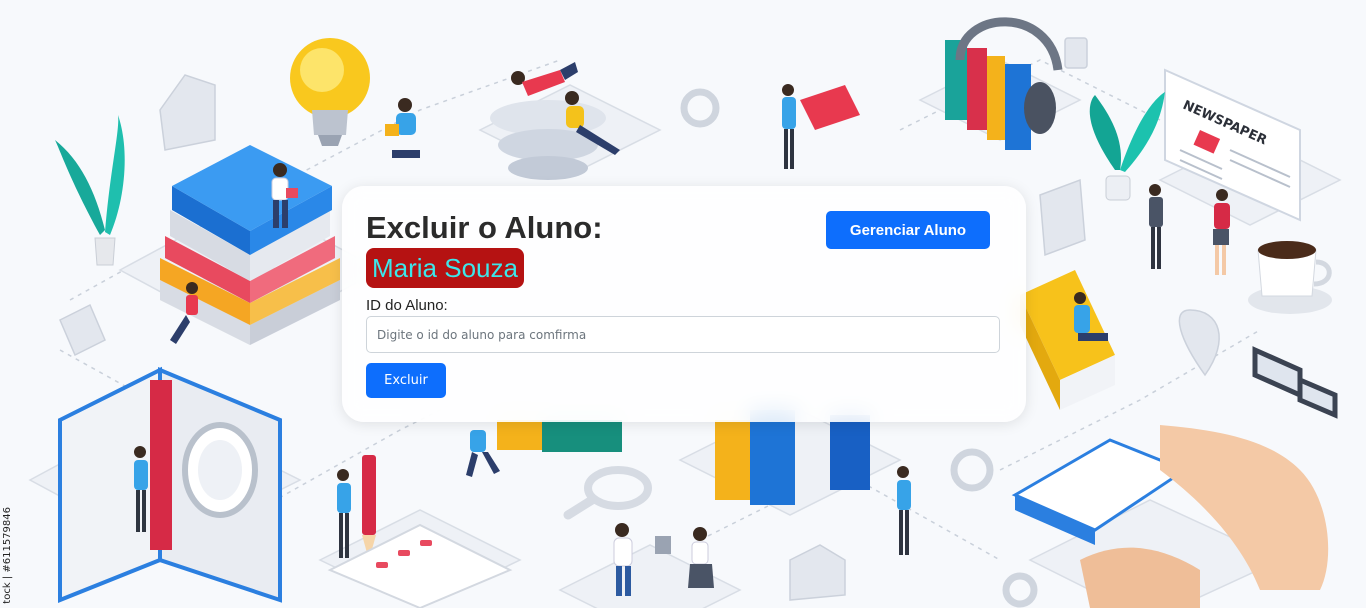  I want to click on delete-button: Excluir, so click(406, 380).